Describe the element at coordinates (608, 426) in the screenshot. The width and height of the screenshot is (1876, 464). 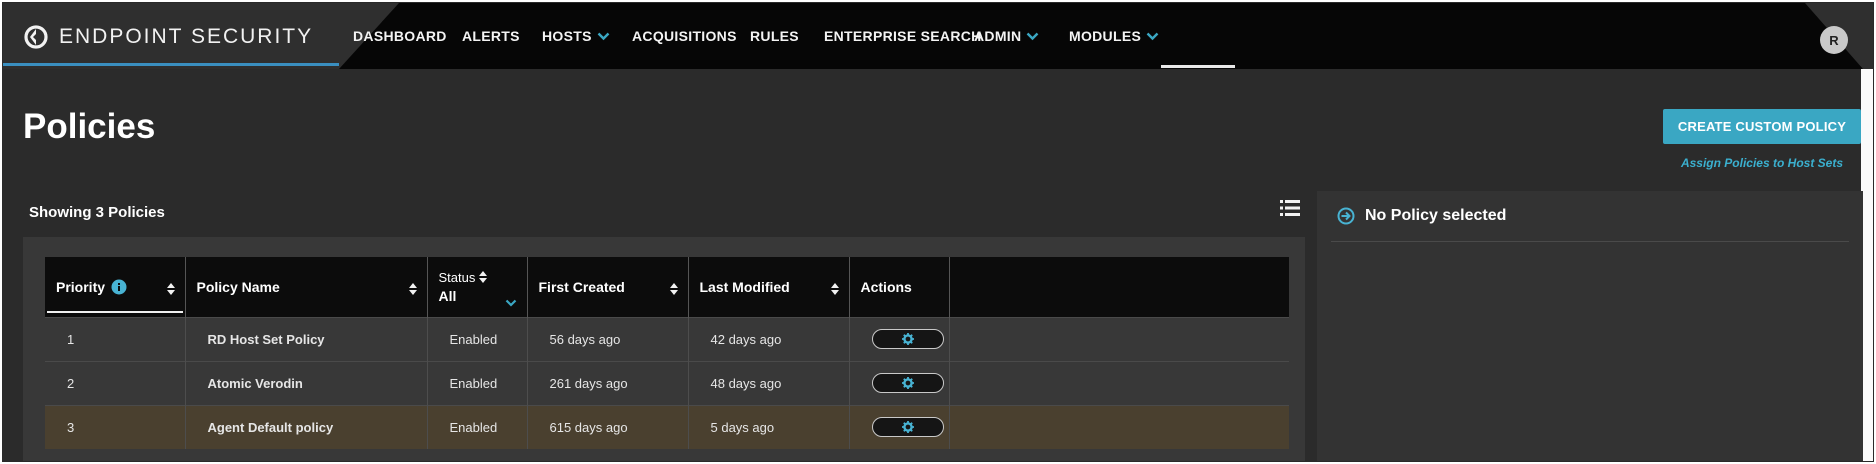
I see `row-first-created: 615 days ago` at that location.